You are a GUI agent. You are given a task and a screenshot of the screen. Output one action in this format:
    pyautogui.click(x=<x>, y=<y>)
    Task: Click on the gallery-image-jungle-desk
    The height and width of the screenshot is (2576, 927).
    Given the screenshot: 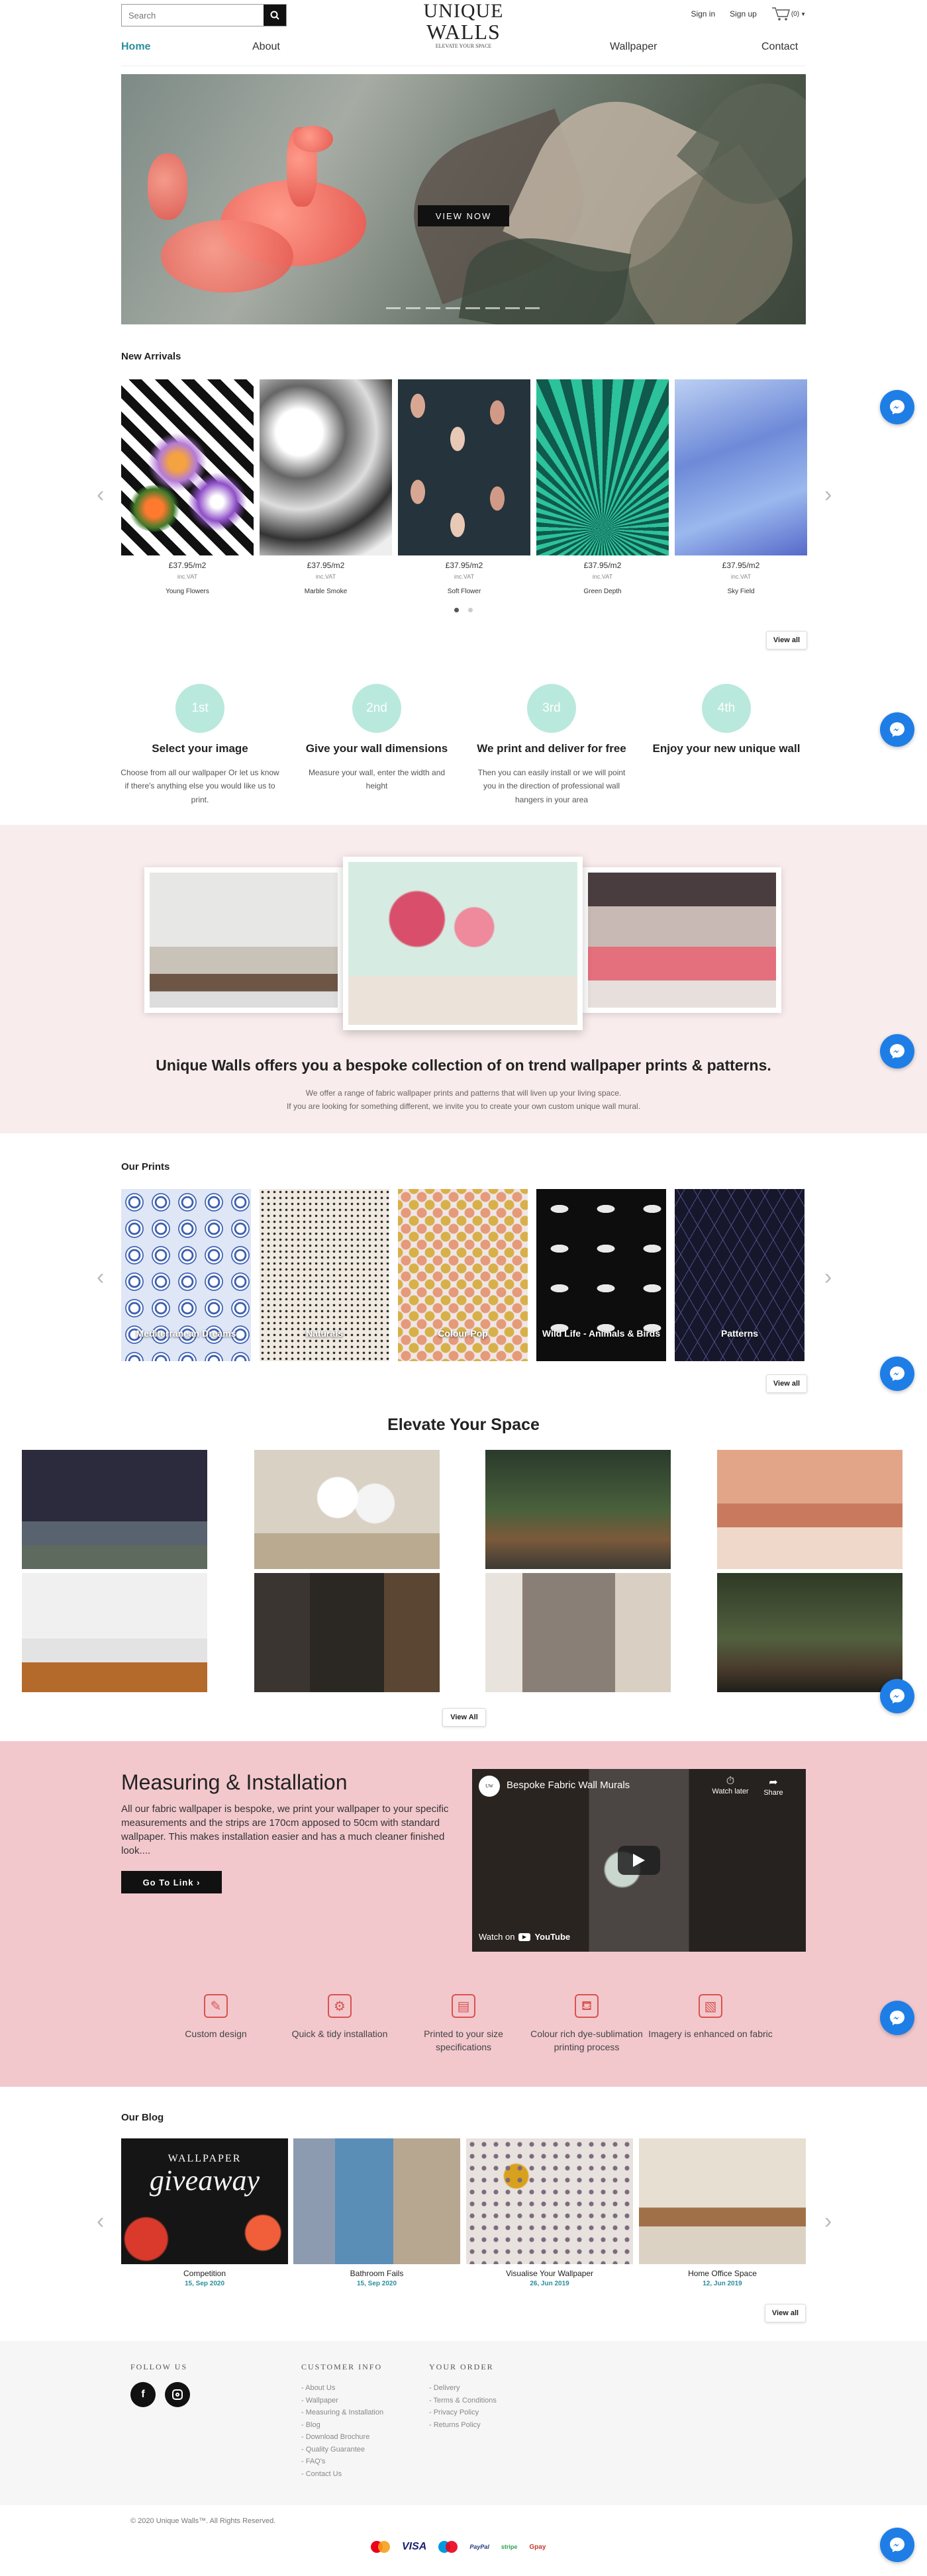 What is the action you would take?
    pyautogui.click(x=578, y=1509)
    